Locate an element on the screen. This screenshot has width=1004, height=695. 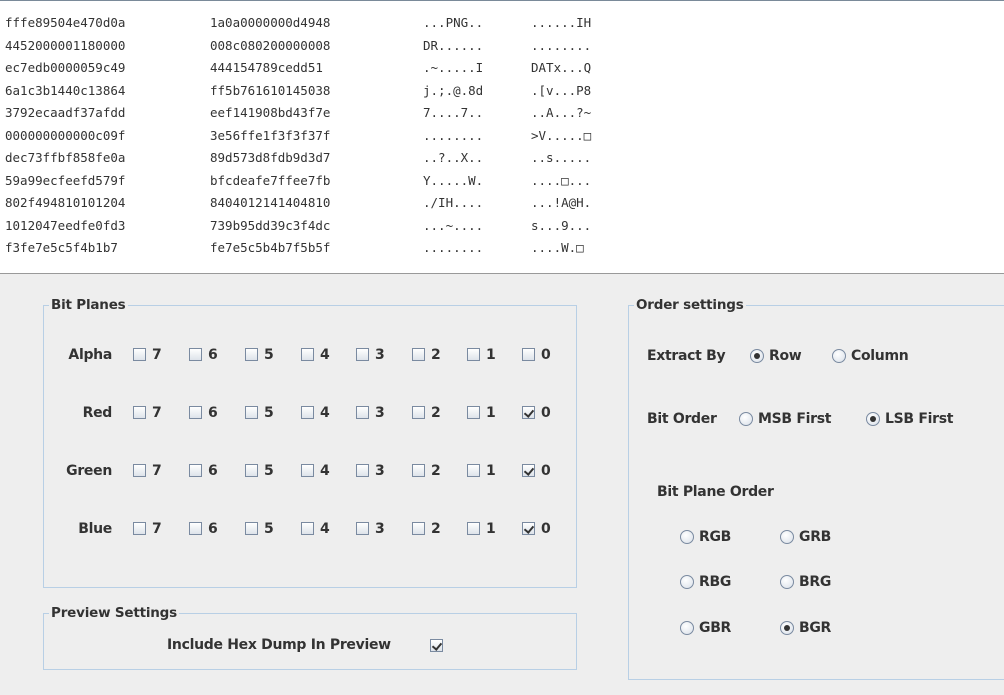
hex-bytes: 6a1c3b1440c13864 is located at coordinates (65, 90).